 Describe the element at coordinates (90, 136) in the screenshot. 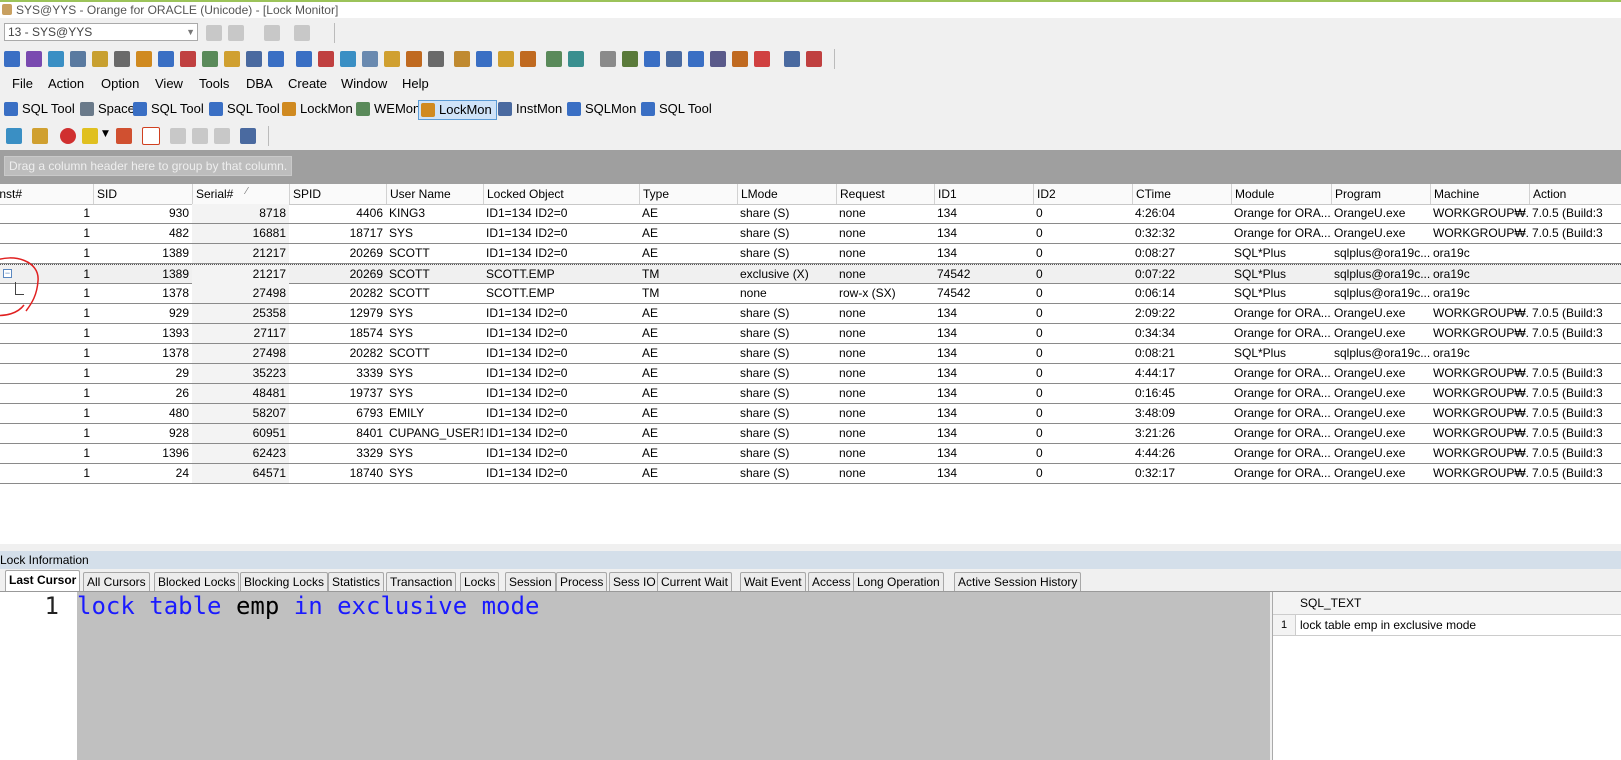

I see `highlight-icon` at that location.